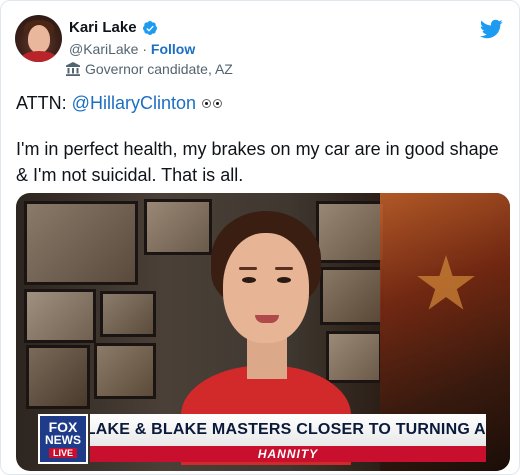 This screenshot has height=475, width=520. I want to click on chyron-show-name: HANNITY, so click(288, 454).